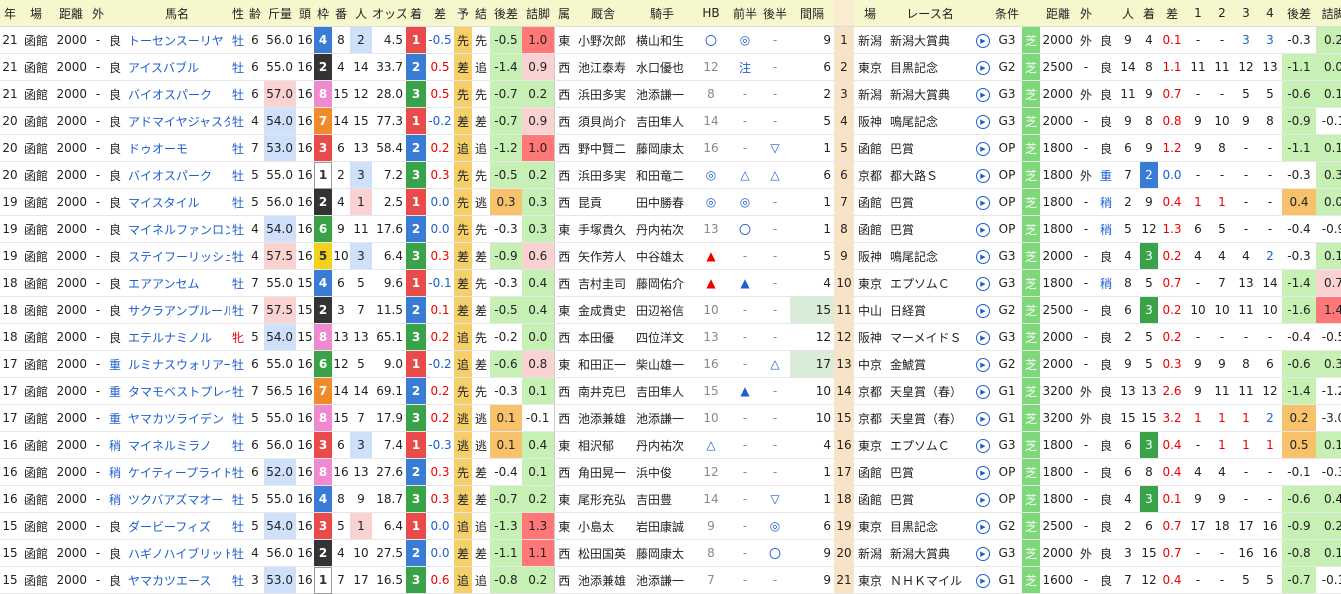 The image size is (1341, 594). I want to click on col-header: 馬名, so click(177, 13).